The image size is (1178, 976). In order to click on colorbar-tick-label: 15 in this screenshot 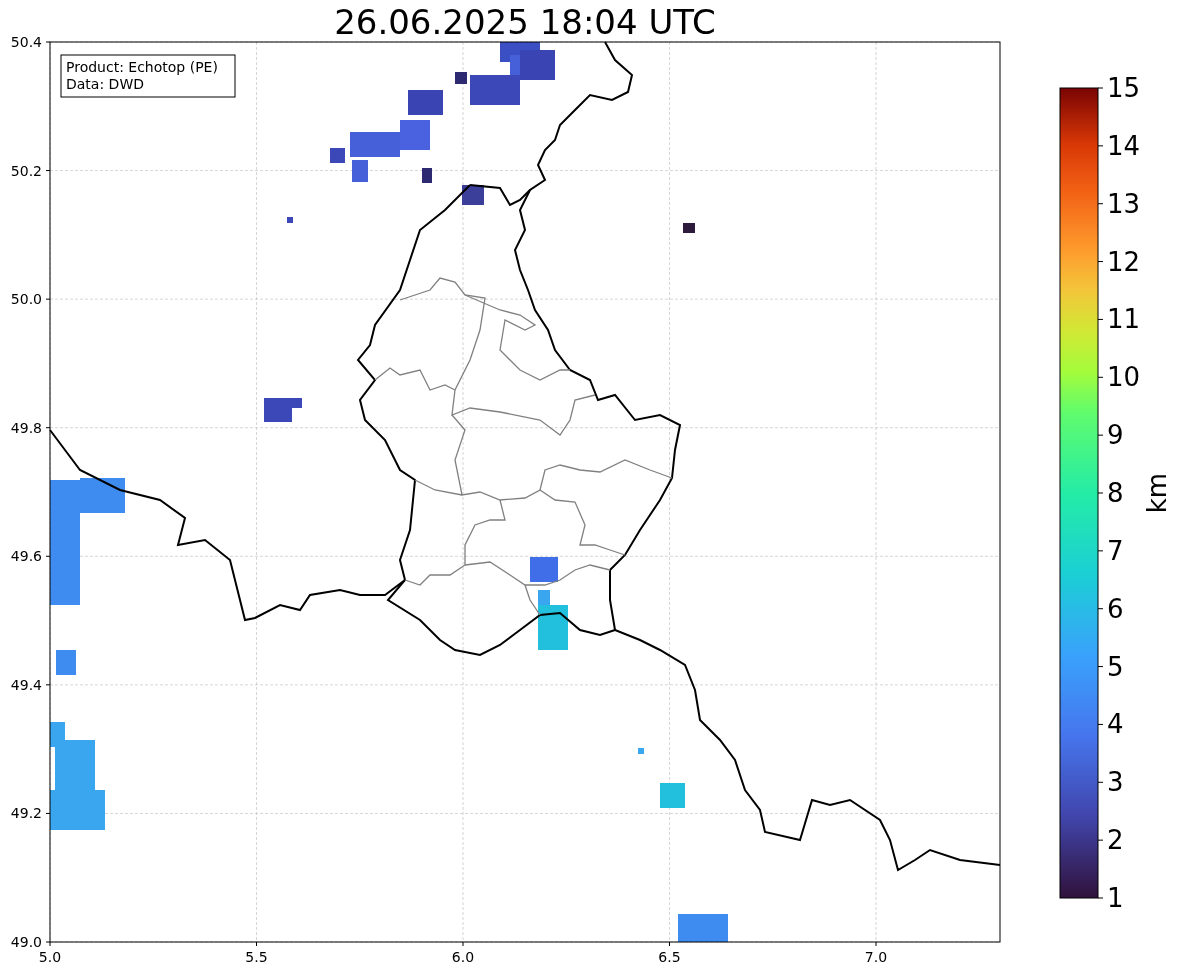, I will do `click(1124, 88)`.